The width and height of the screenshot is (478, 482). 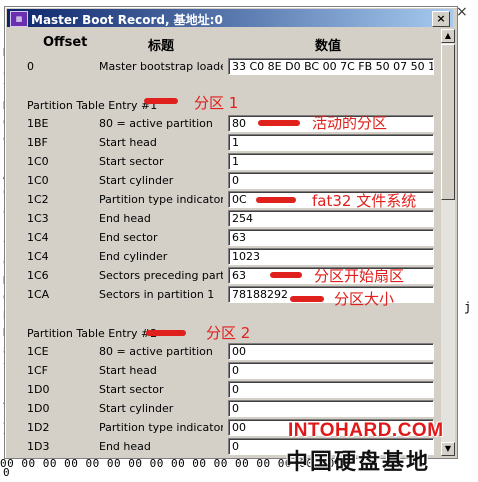 What do you see at coordinates (466, 12) in the screenshot?
I see `background-close-icon: ×` at bounding box center [466, 12].